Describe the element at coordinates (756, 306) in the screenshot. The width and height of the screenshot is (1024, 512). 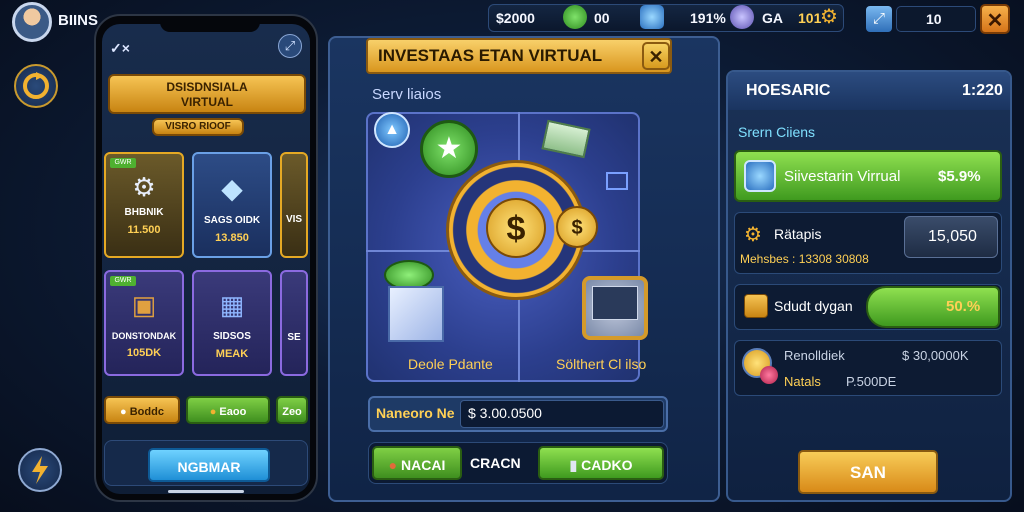
I see `crate-icon` at that location.